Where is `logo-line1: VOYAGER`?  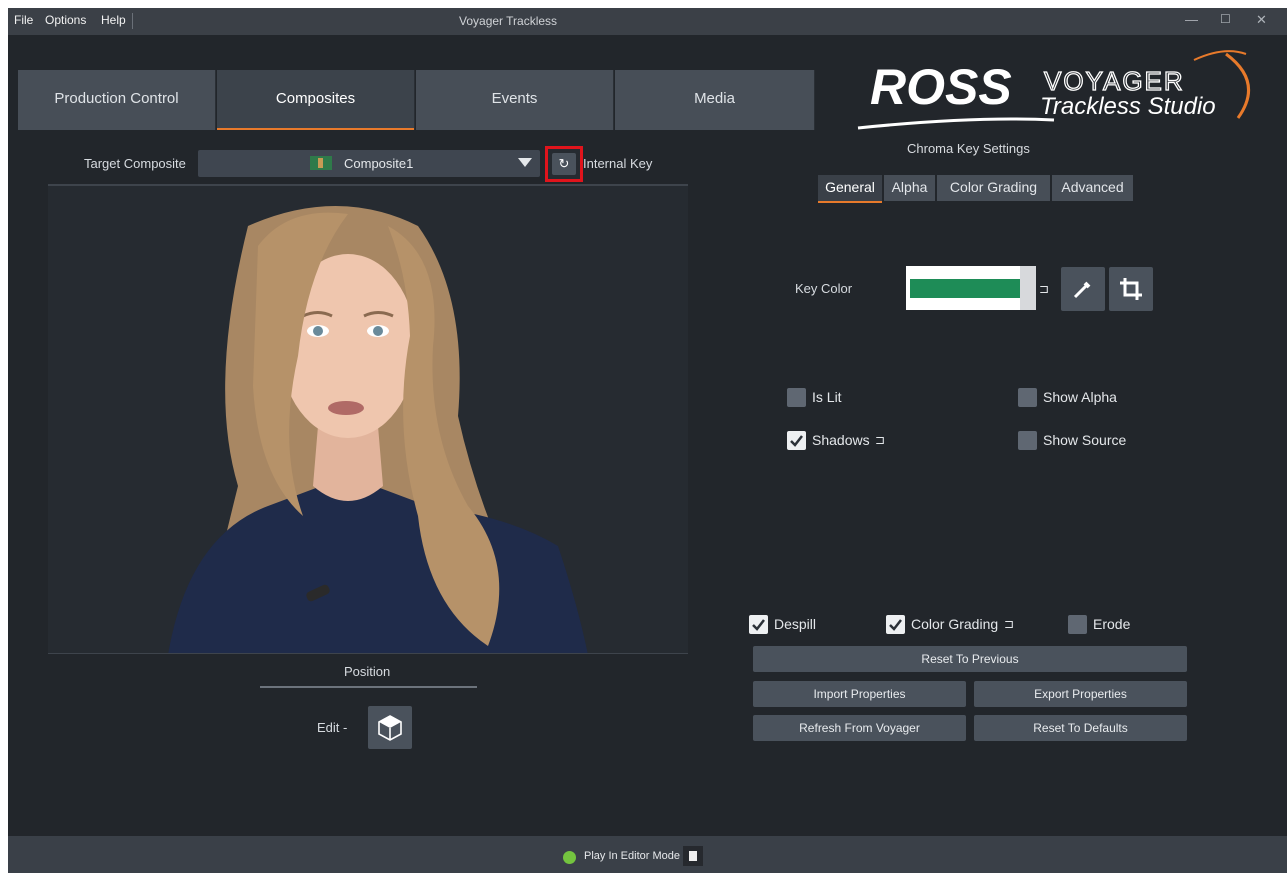 logo-line1: VOYAGER is located at coordinates (1114, 81).